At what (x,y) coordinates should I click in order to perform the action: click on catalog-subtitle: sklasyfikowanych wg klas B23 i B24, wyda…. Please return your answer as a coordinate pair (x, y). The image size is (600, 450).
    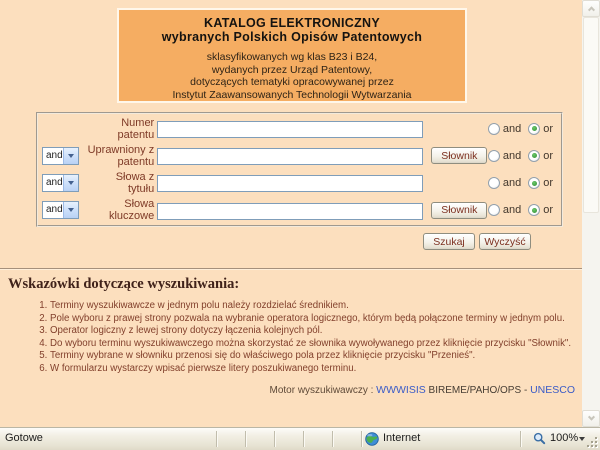
    Looking at the image, I should click on (292, 76).